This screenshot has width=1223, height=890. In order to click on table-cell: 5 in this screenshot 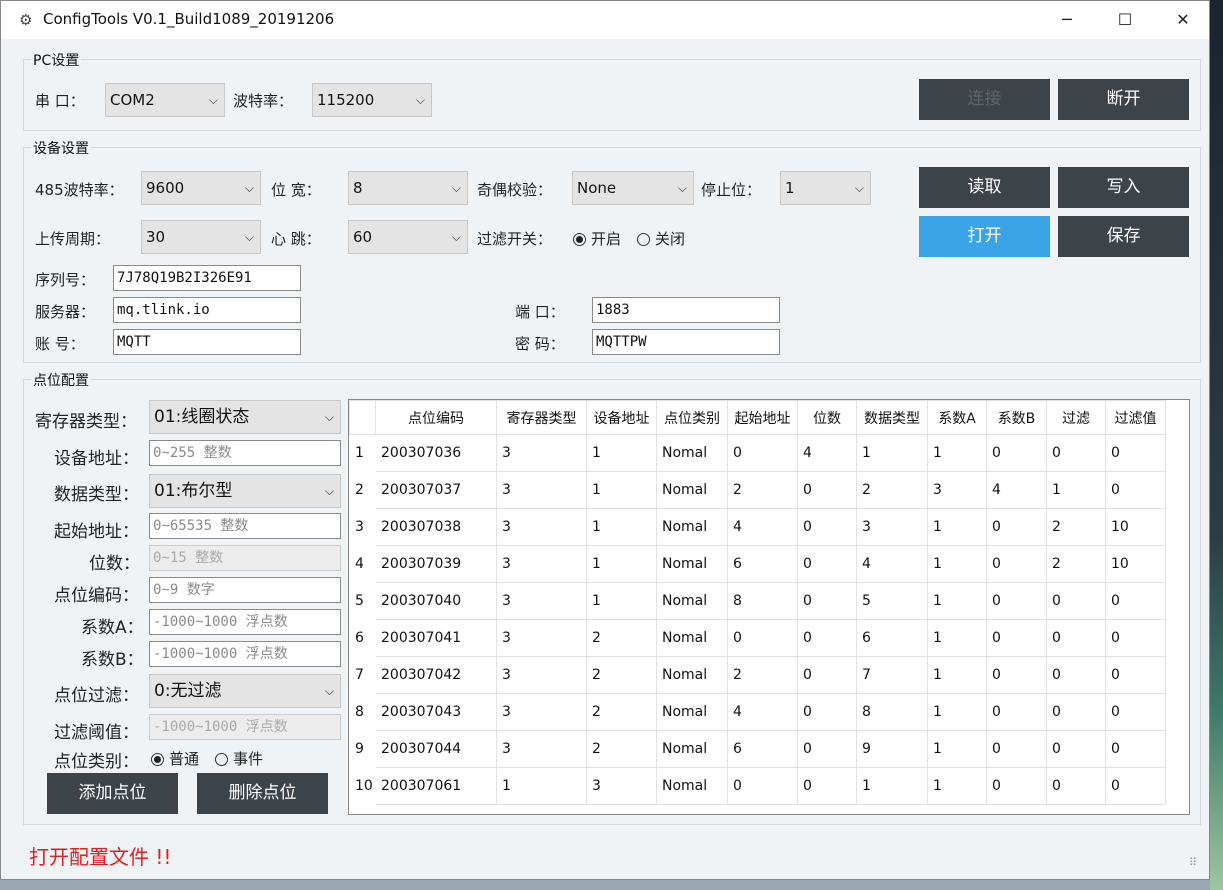, I will do `click(892, 601)`.